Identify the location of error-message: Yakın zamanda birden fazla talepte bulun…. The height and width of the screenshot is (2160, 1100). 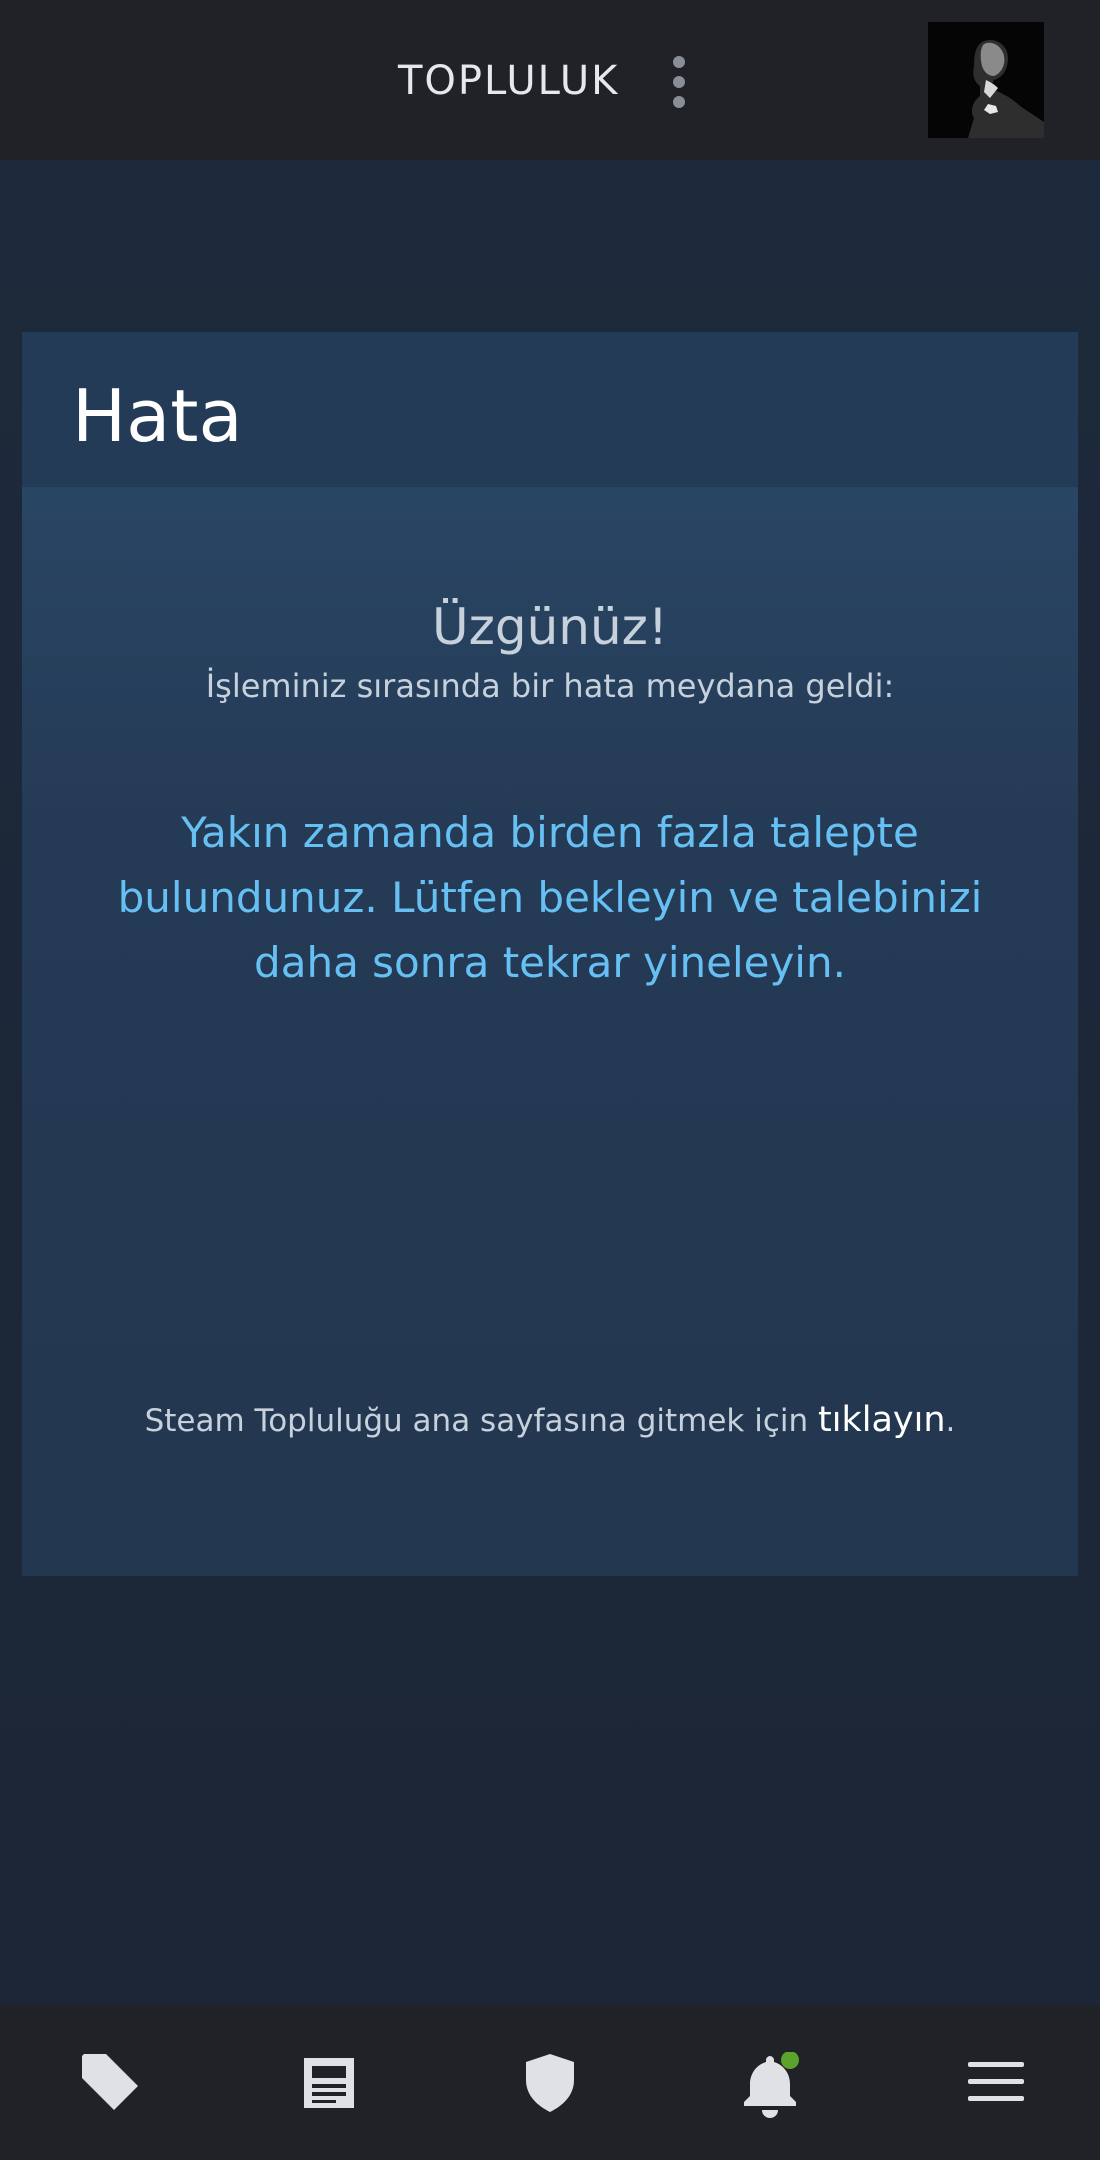
(550, 897).